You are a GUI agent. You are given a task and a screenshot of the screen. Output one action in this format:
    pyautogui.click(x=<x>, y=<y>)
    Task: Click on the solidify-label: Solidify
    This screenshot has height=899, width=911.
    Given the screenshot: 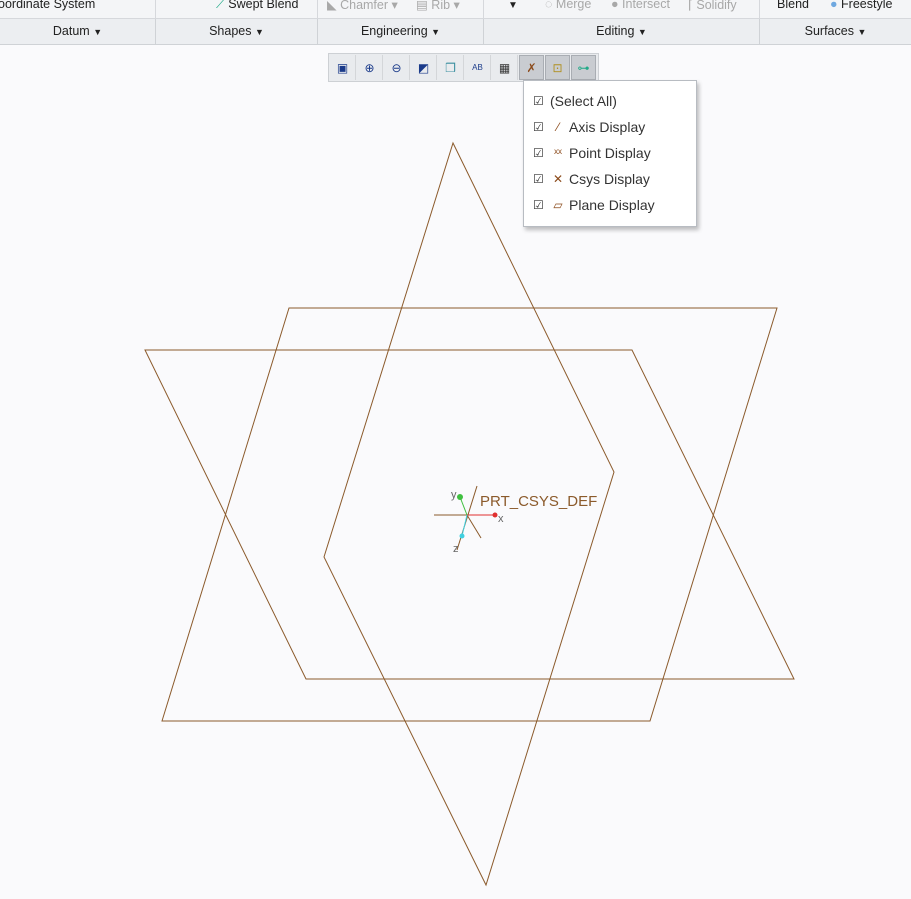 What is the action you would take?
    pyautogui.click(x=716, y=6)
    